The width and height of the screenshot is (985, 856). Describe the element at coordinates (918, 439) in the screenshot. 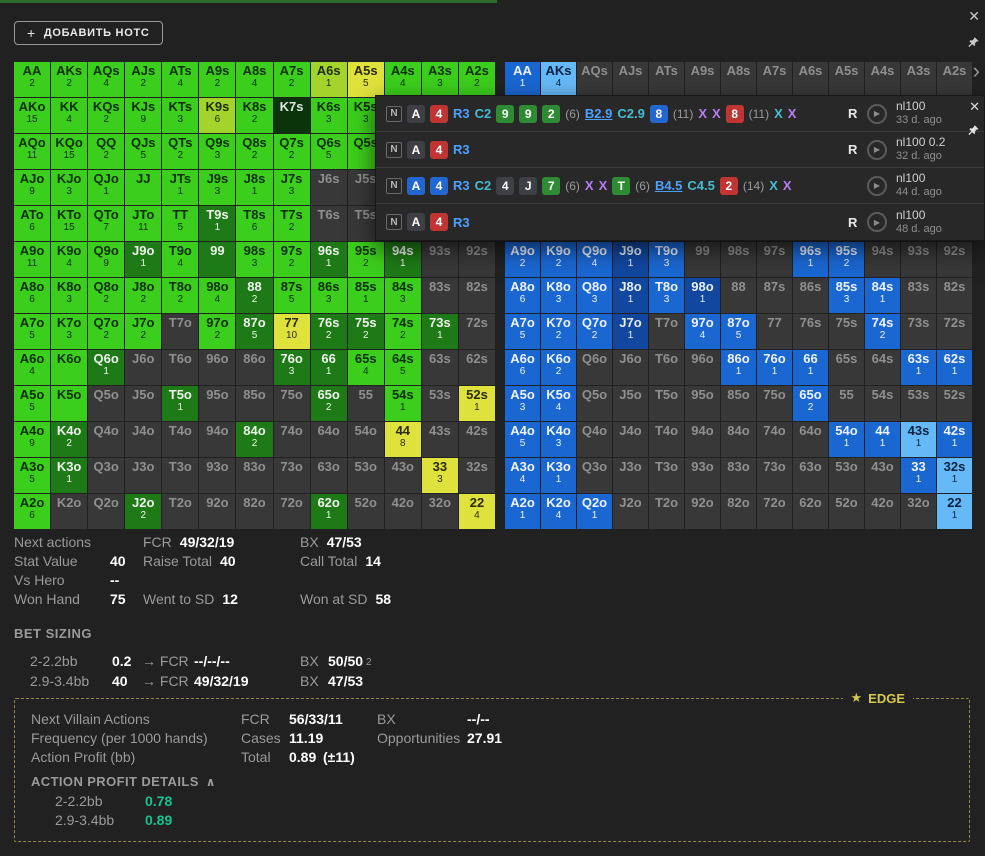

I see `grid-cell-43s: 43s 1` at that location.